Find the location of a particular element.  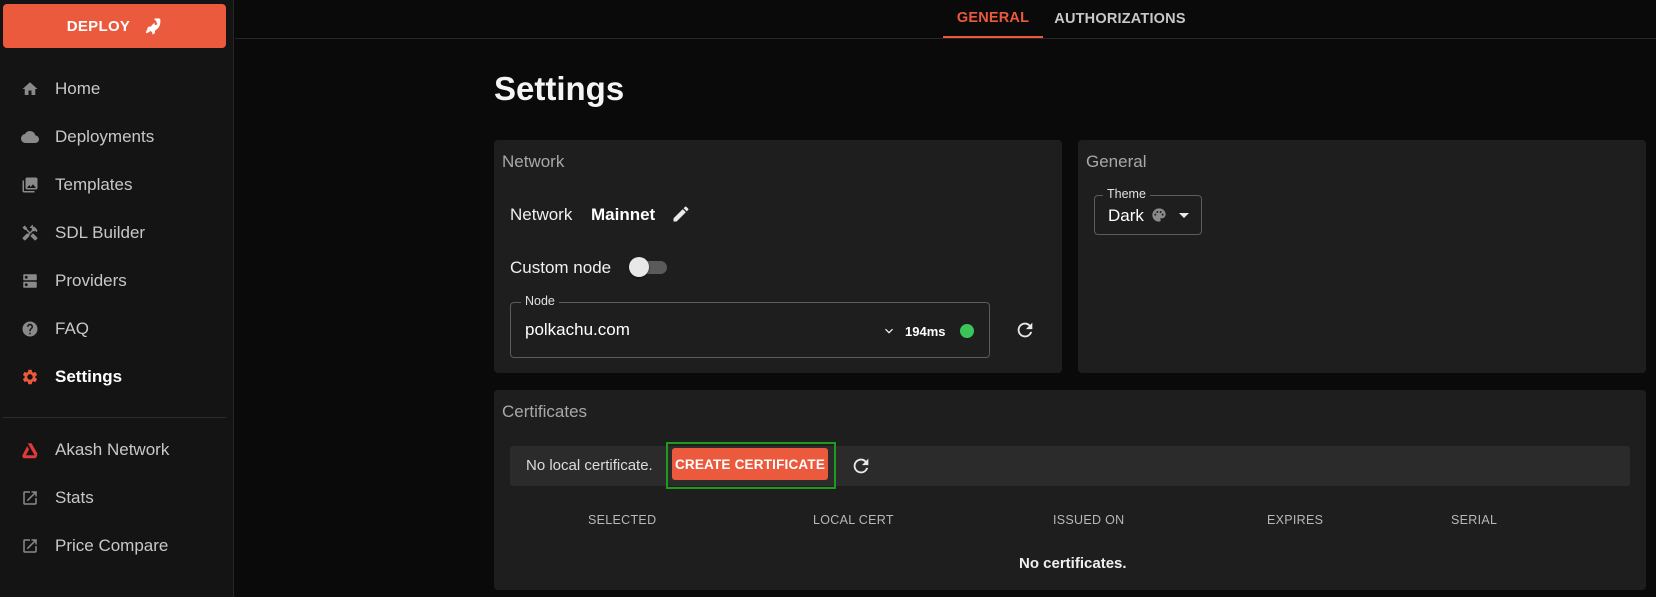

rocket-icon is located at coordinates (153, 26).